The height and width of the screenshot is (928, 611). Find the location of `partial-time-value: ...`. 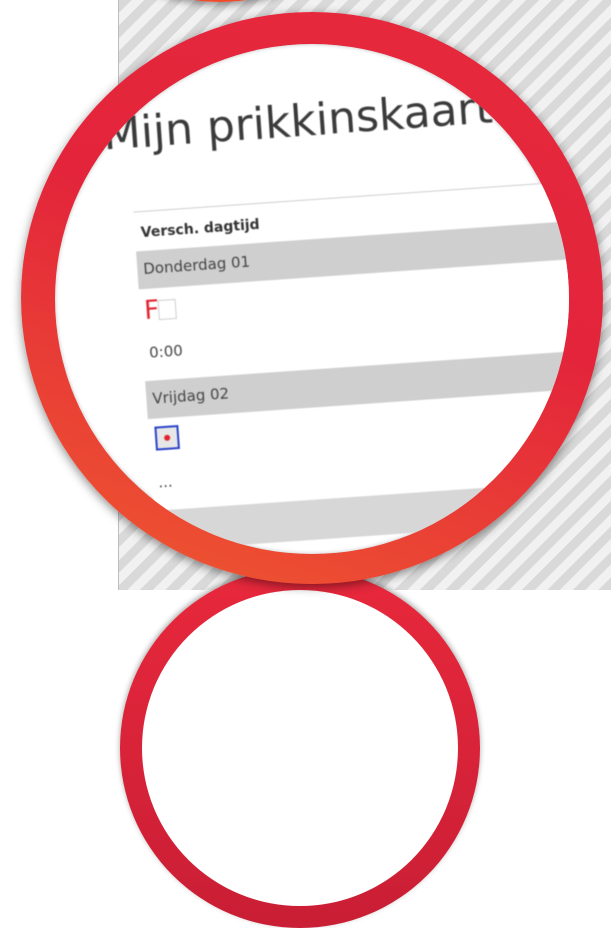

partial-time-value: ... is located at coordinates (165, 482).